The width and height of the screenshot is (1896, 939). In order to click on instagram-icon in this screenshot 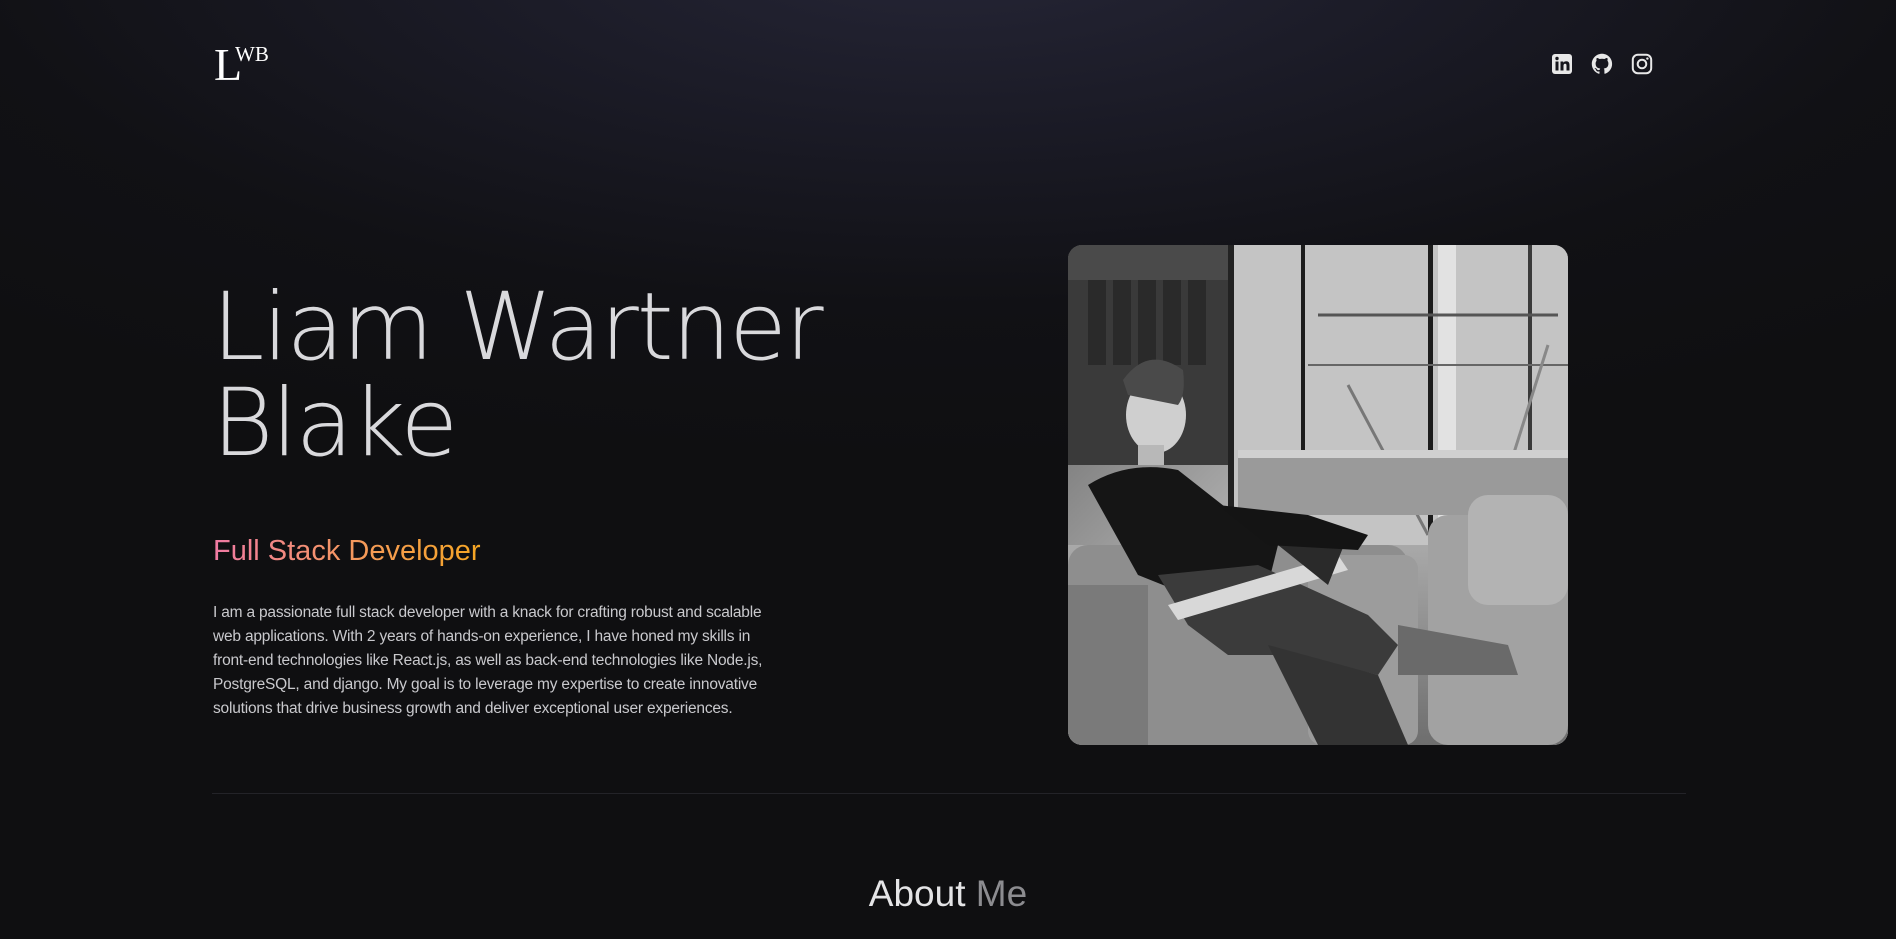, I will do `click(1642, 64)`.